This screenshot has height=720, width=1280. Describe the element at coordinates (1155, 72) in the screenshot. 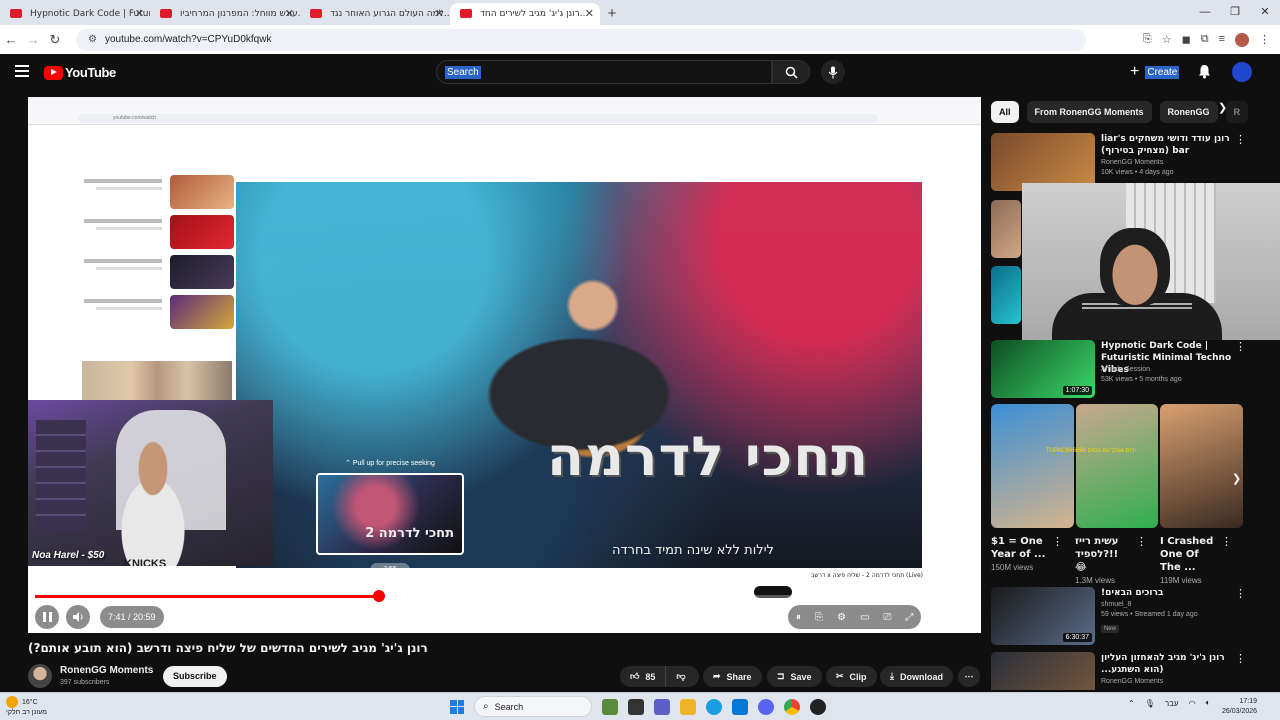

I see `create-button: + Create` at that location.